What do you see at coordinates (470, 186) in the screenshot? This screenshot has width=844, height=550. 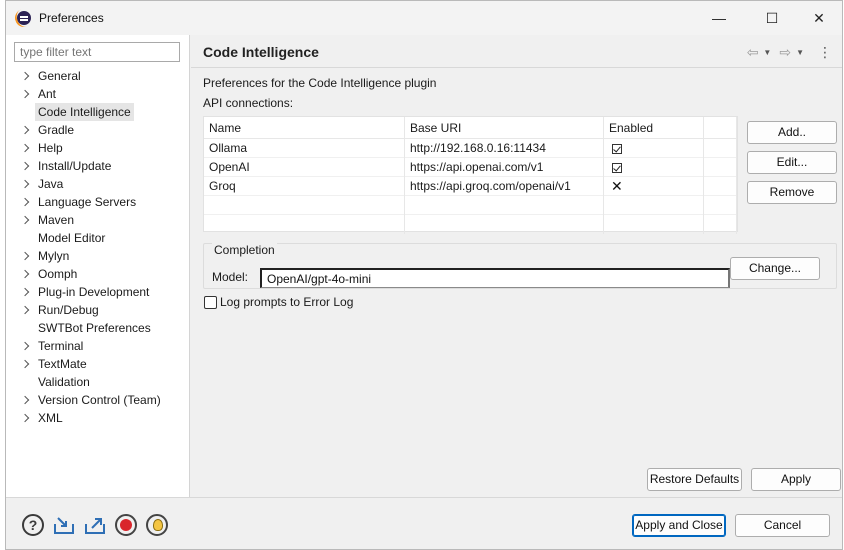 I see `table-row: Groq https://api.groq.com/openai/v1 ✕` at bounding box center [470, 186].